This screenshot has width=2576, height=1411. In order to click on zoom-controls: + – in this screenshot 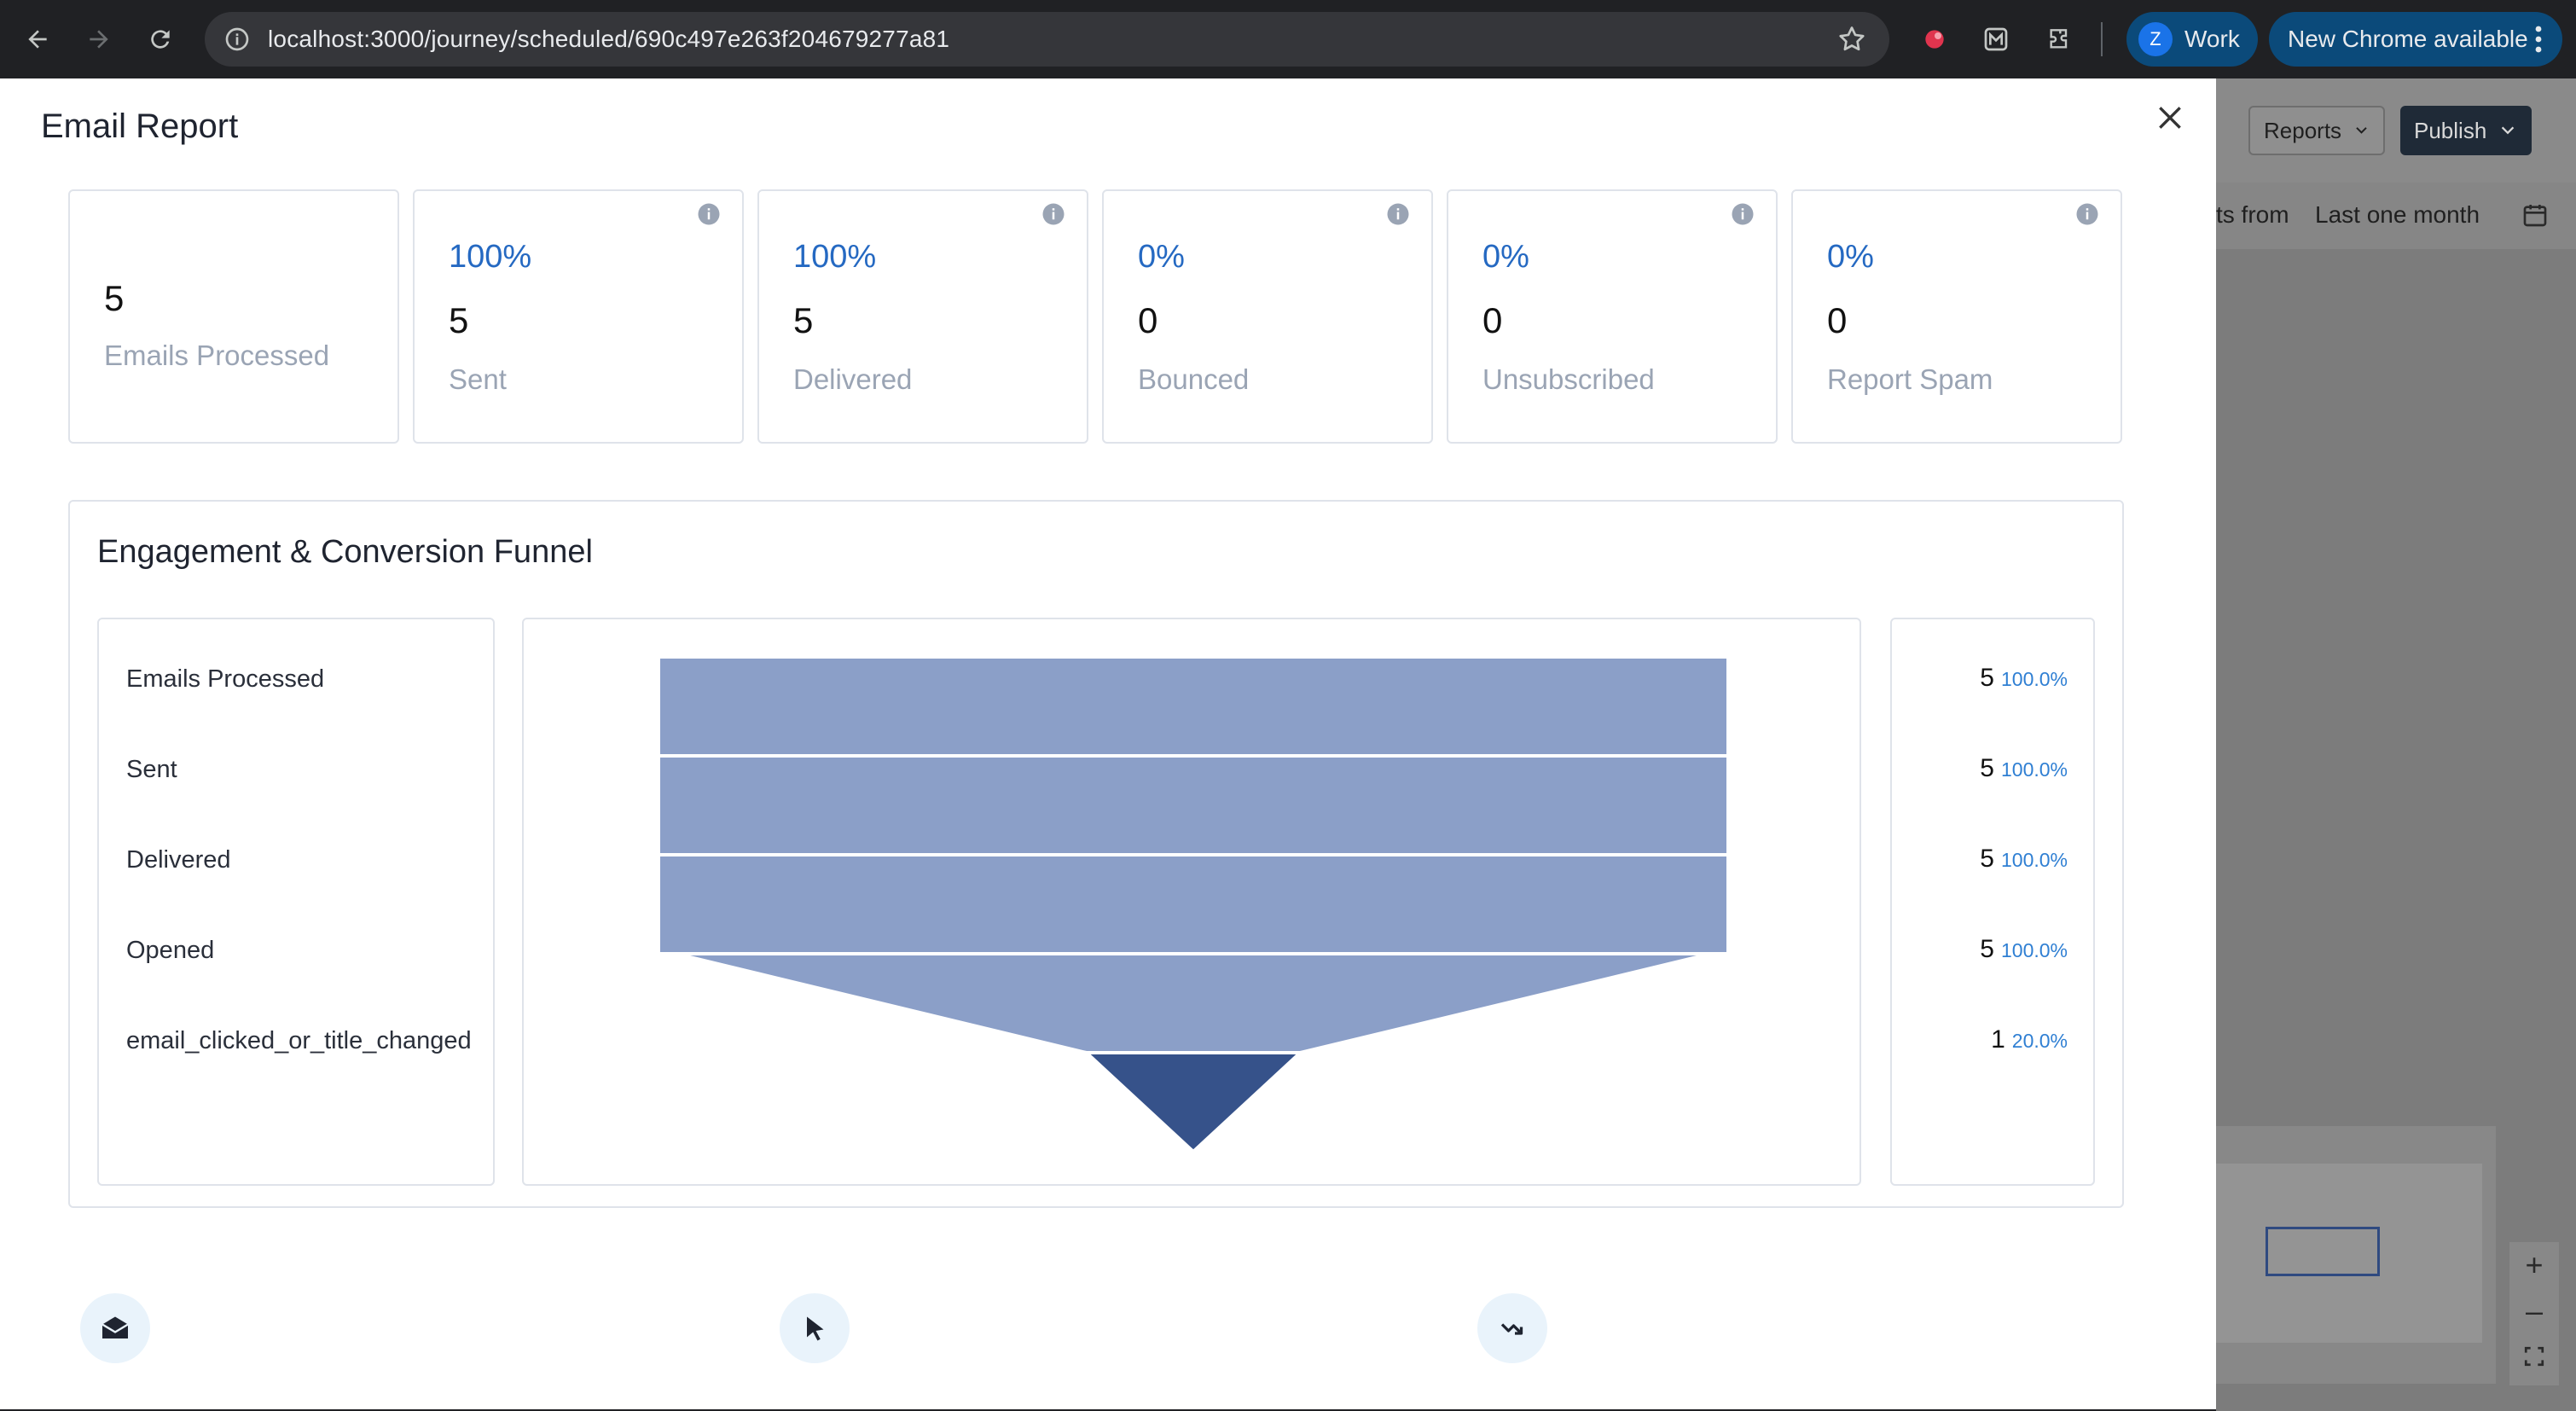, I will do `click(2534, 1313)`.